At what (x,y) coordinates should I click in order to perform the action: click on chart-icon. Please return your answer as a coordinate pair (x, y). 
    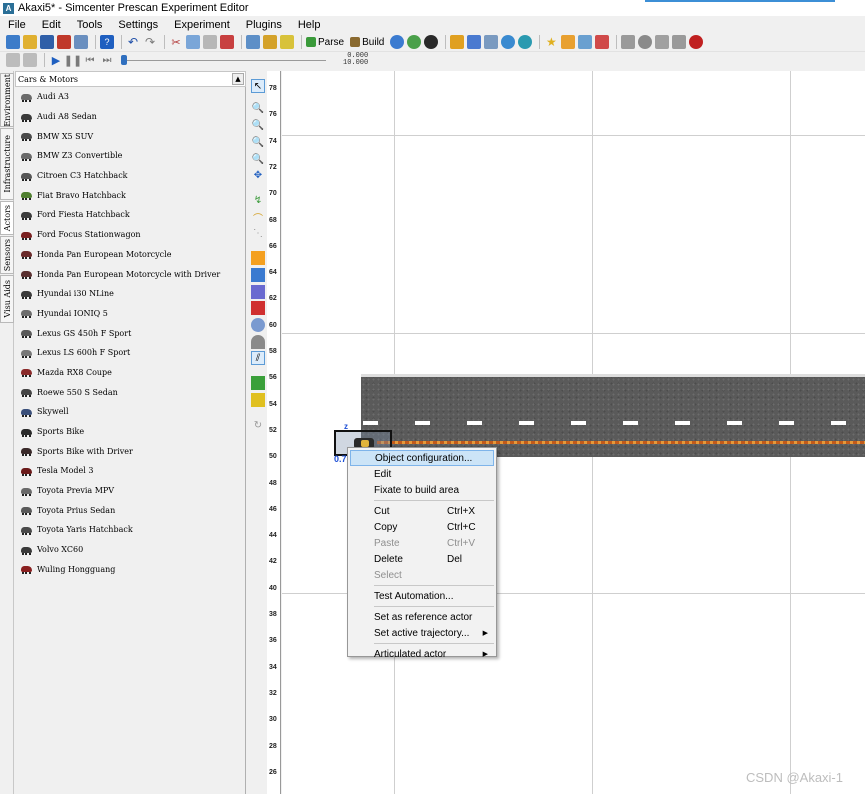
    Looking at the image, I should click on (457, 42).